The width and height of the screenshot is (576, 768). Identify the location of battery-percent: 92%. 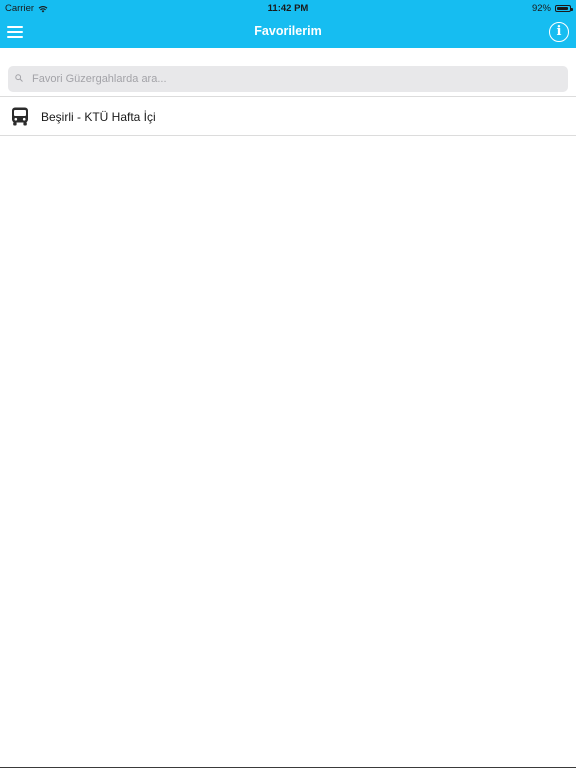
(541, 8).